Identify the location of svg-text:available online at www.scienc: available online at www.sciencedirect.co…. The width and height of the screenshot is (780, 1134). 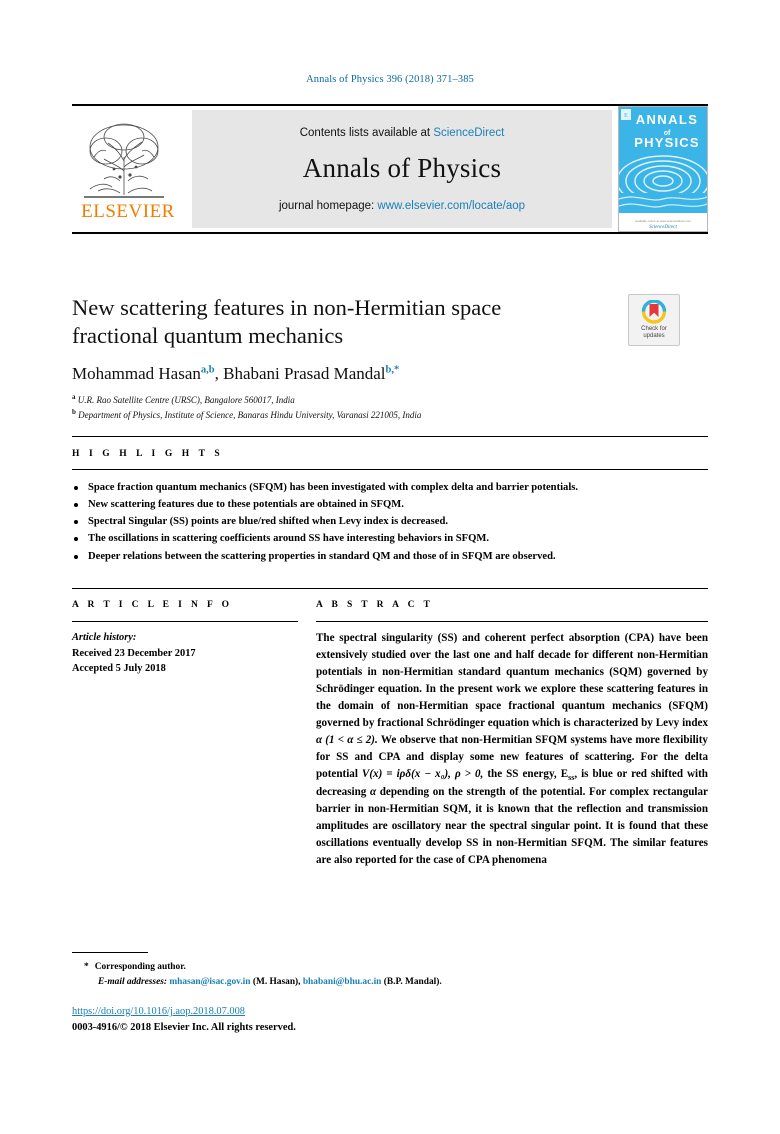
(663, 221).